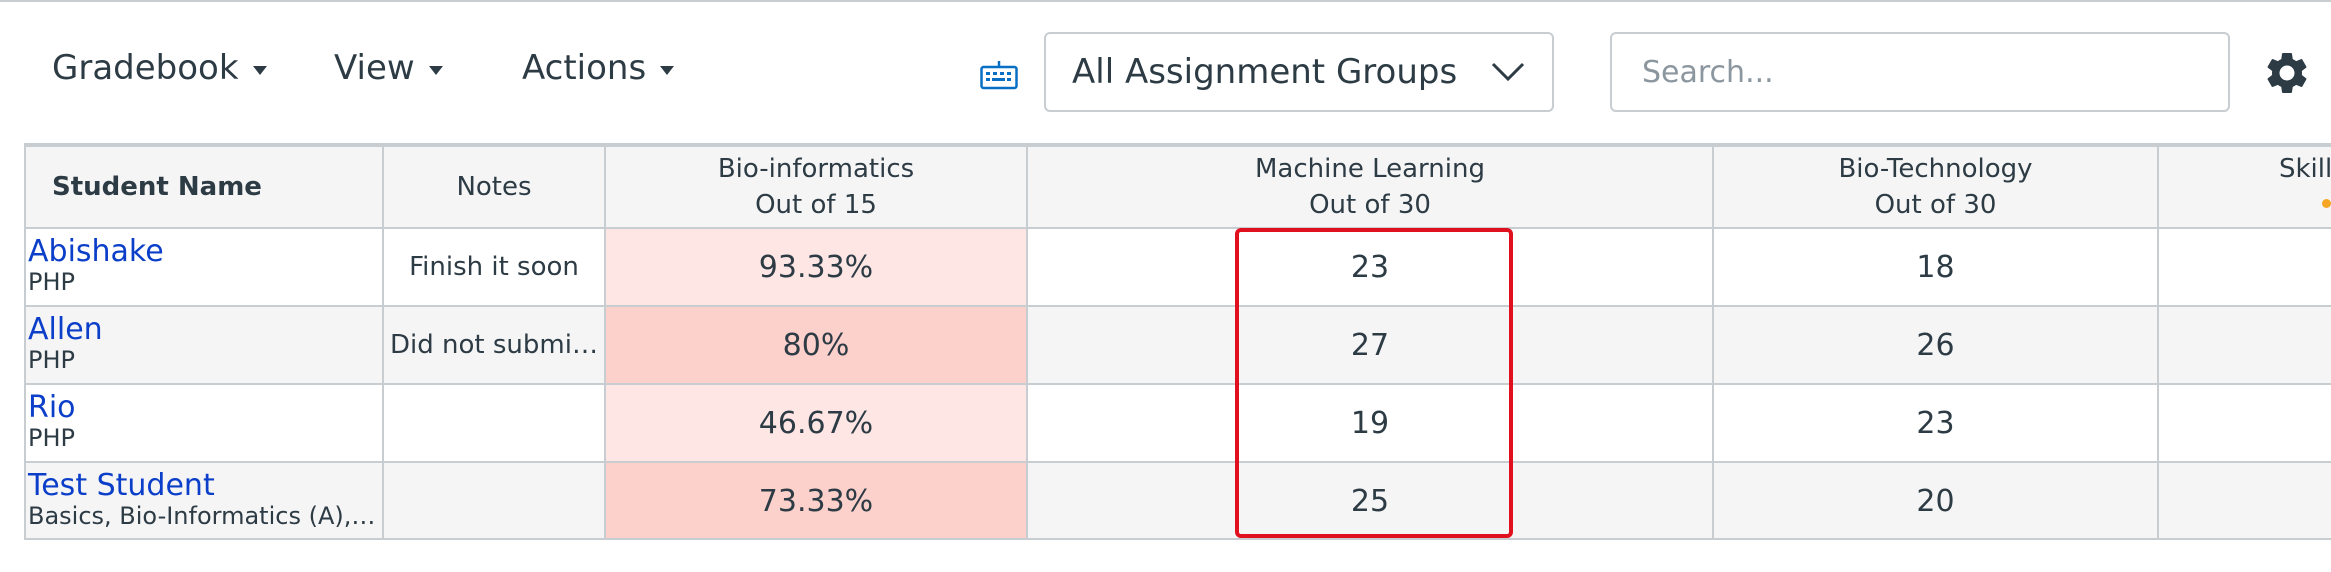  What do you see at coordinates (816, 169) in the screenshot?
I see `assignment-name: Bio-informatics` at bounding box center [816, 169].